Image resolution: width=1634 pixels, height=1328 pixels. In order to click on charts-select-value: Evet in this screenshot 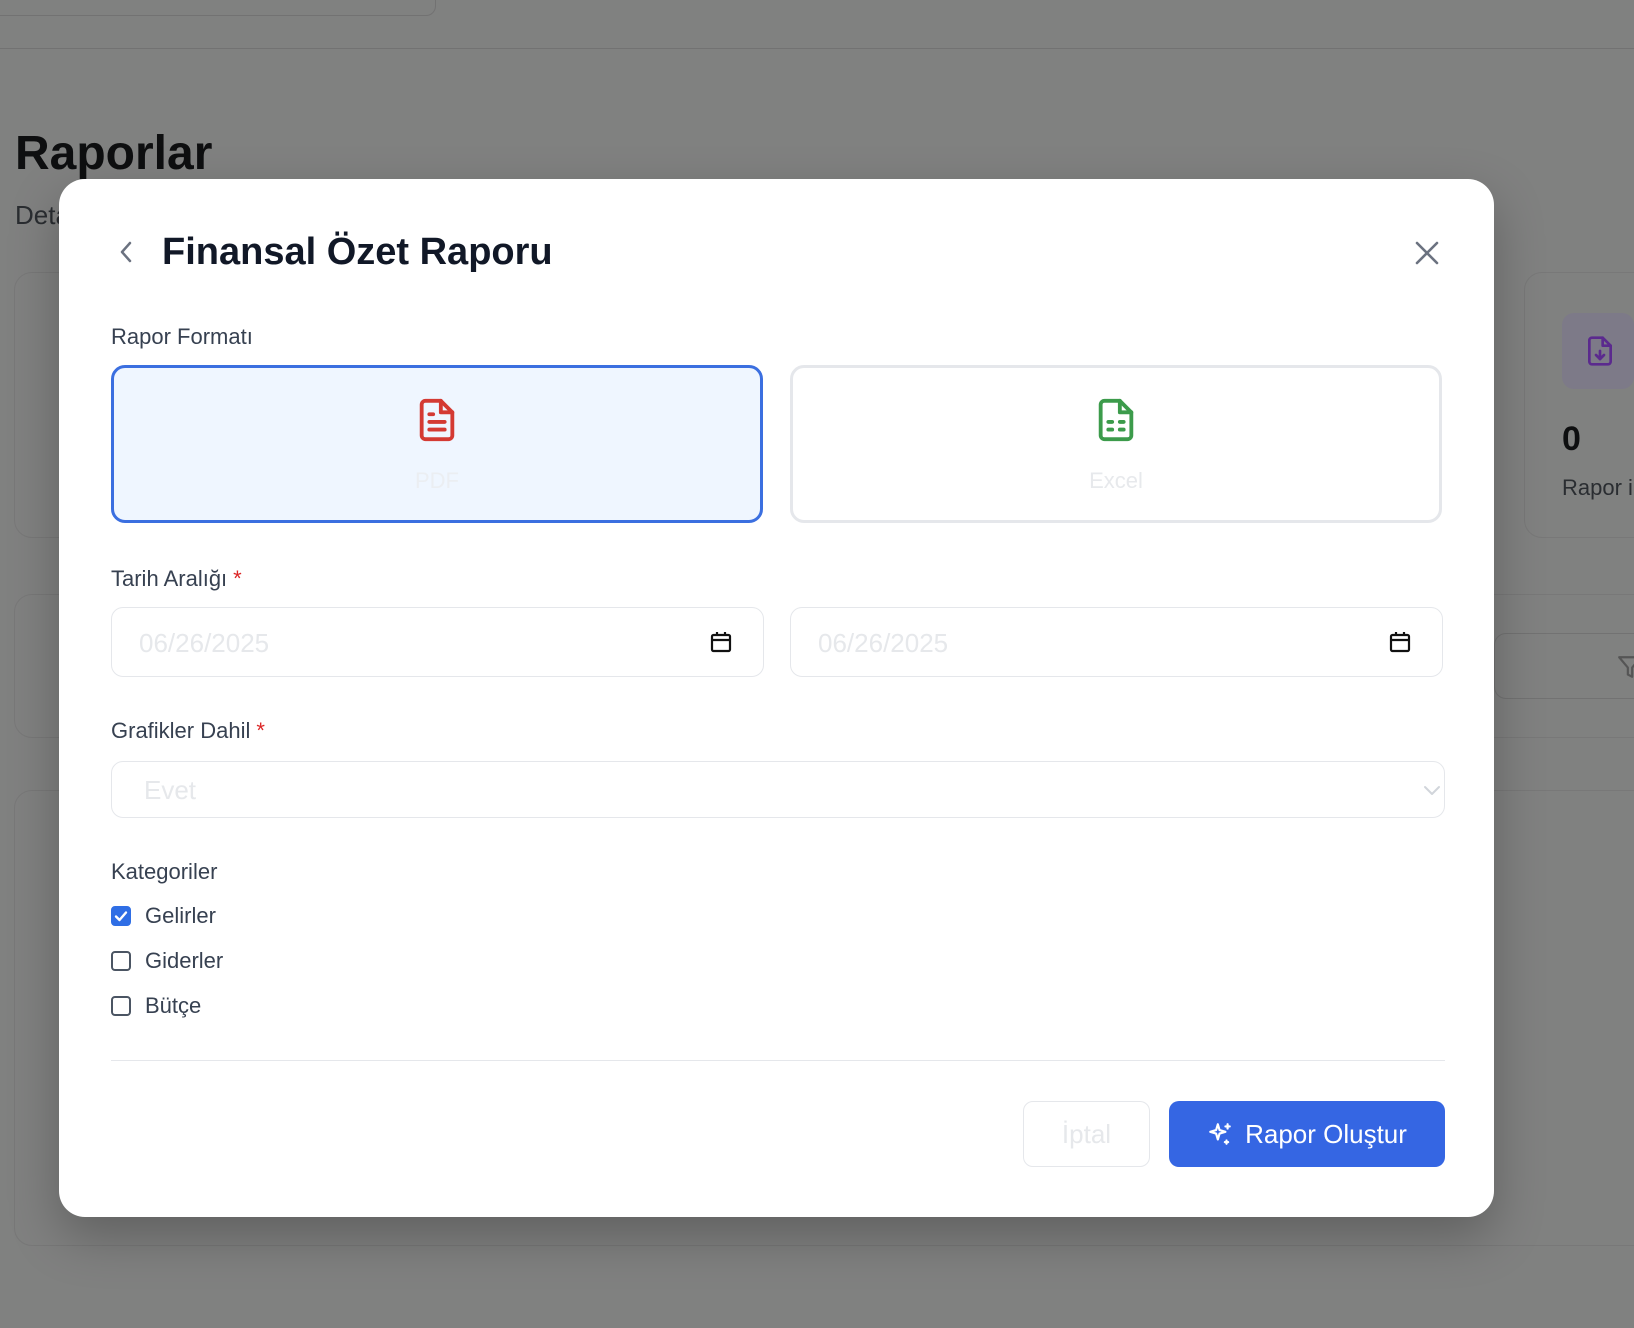, I will do `click(170, 790)`.